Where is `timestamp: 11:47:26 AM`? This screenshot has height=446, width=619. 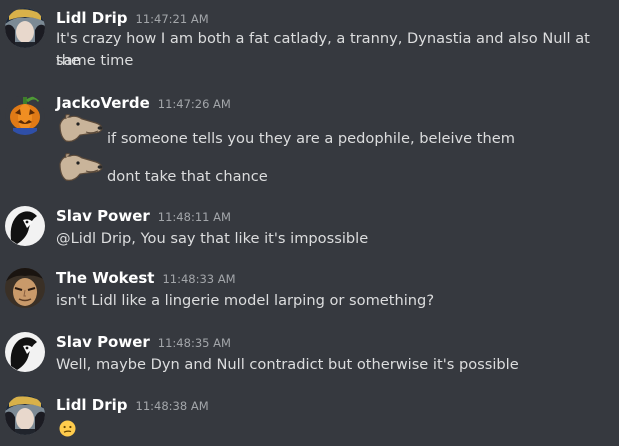
timestamp: 11:47:26 AM is located at coordinates (194, 104).